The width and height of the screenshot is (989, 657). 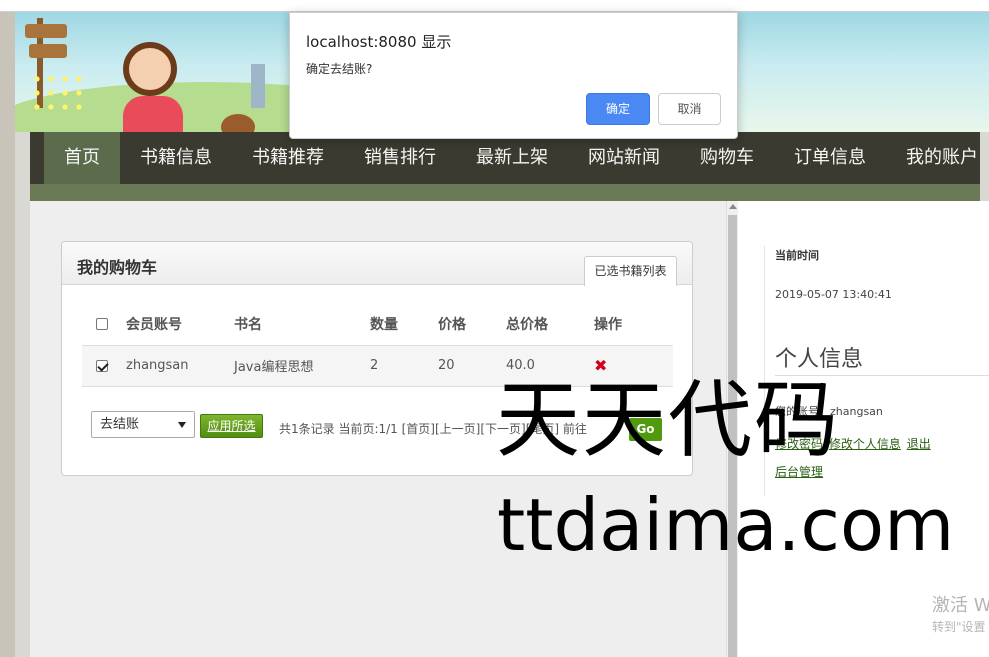 I want to click on watermark-text-url: ttdaima.com, so click(x=726, y=525).